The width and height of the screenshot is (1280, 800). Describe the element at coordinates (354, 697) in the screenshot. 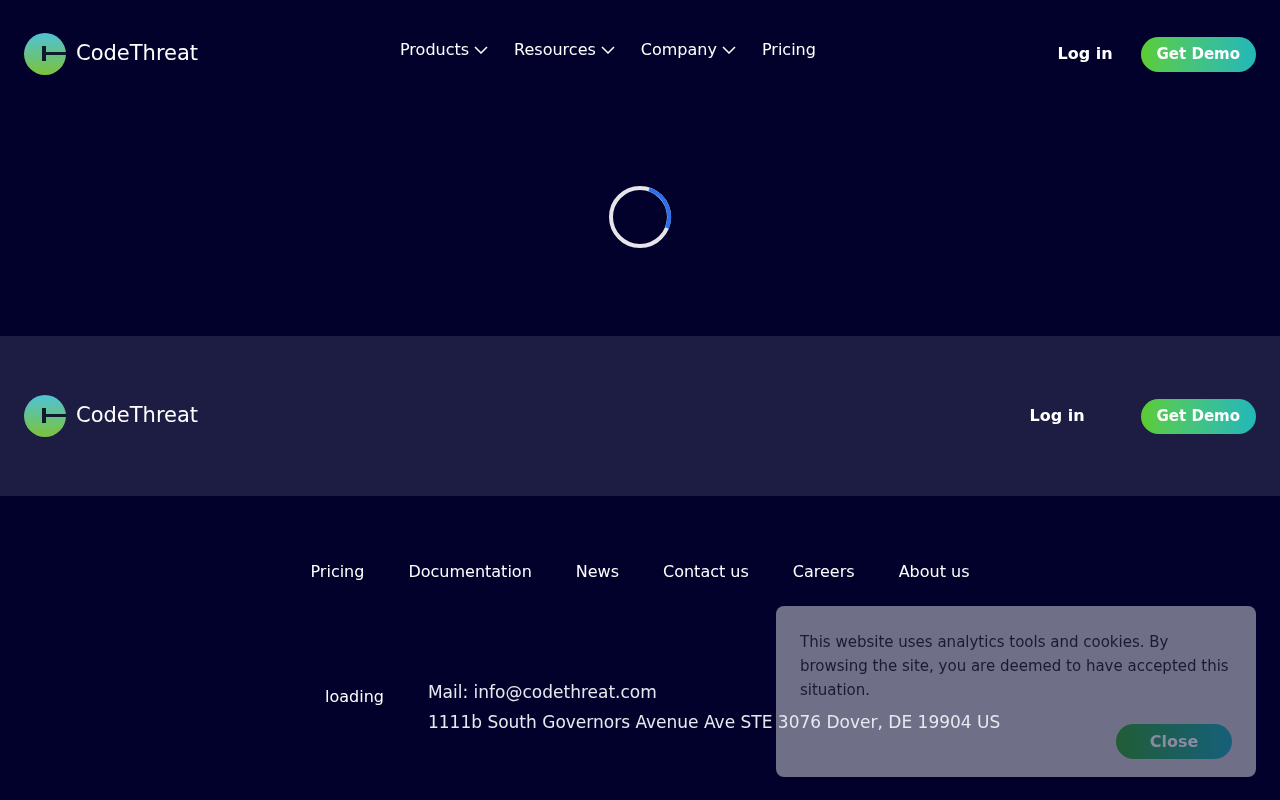

I see `loading-text: loading` at that location.